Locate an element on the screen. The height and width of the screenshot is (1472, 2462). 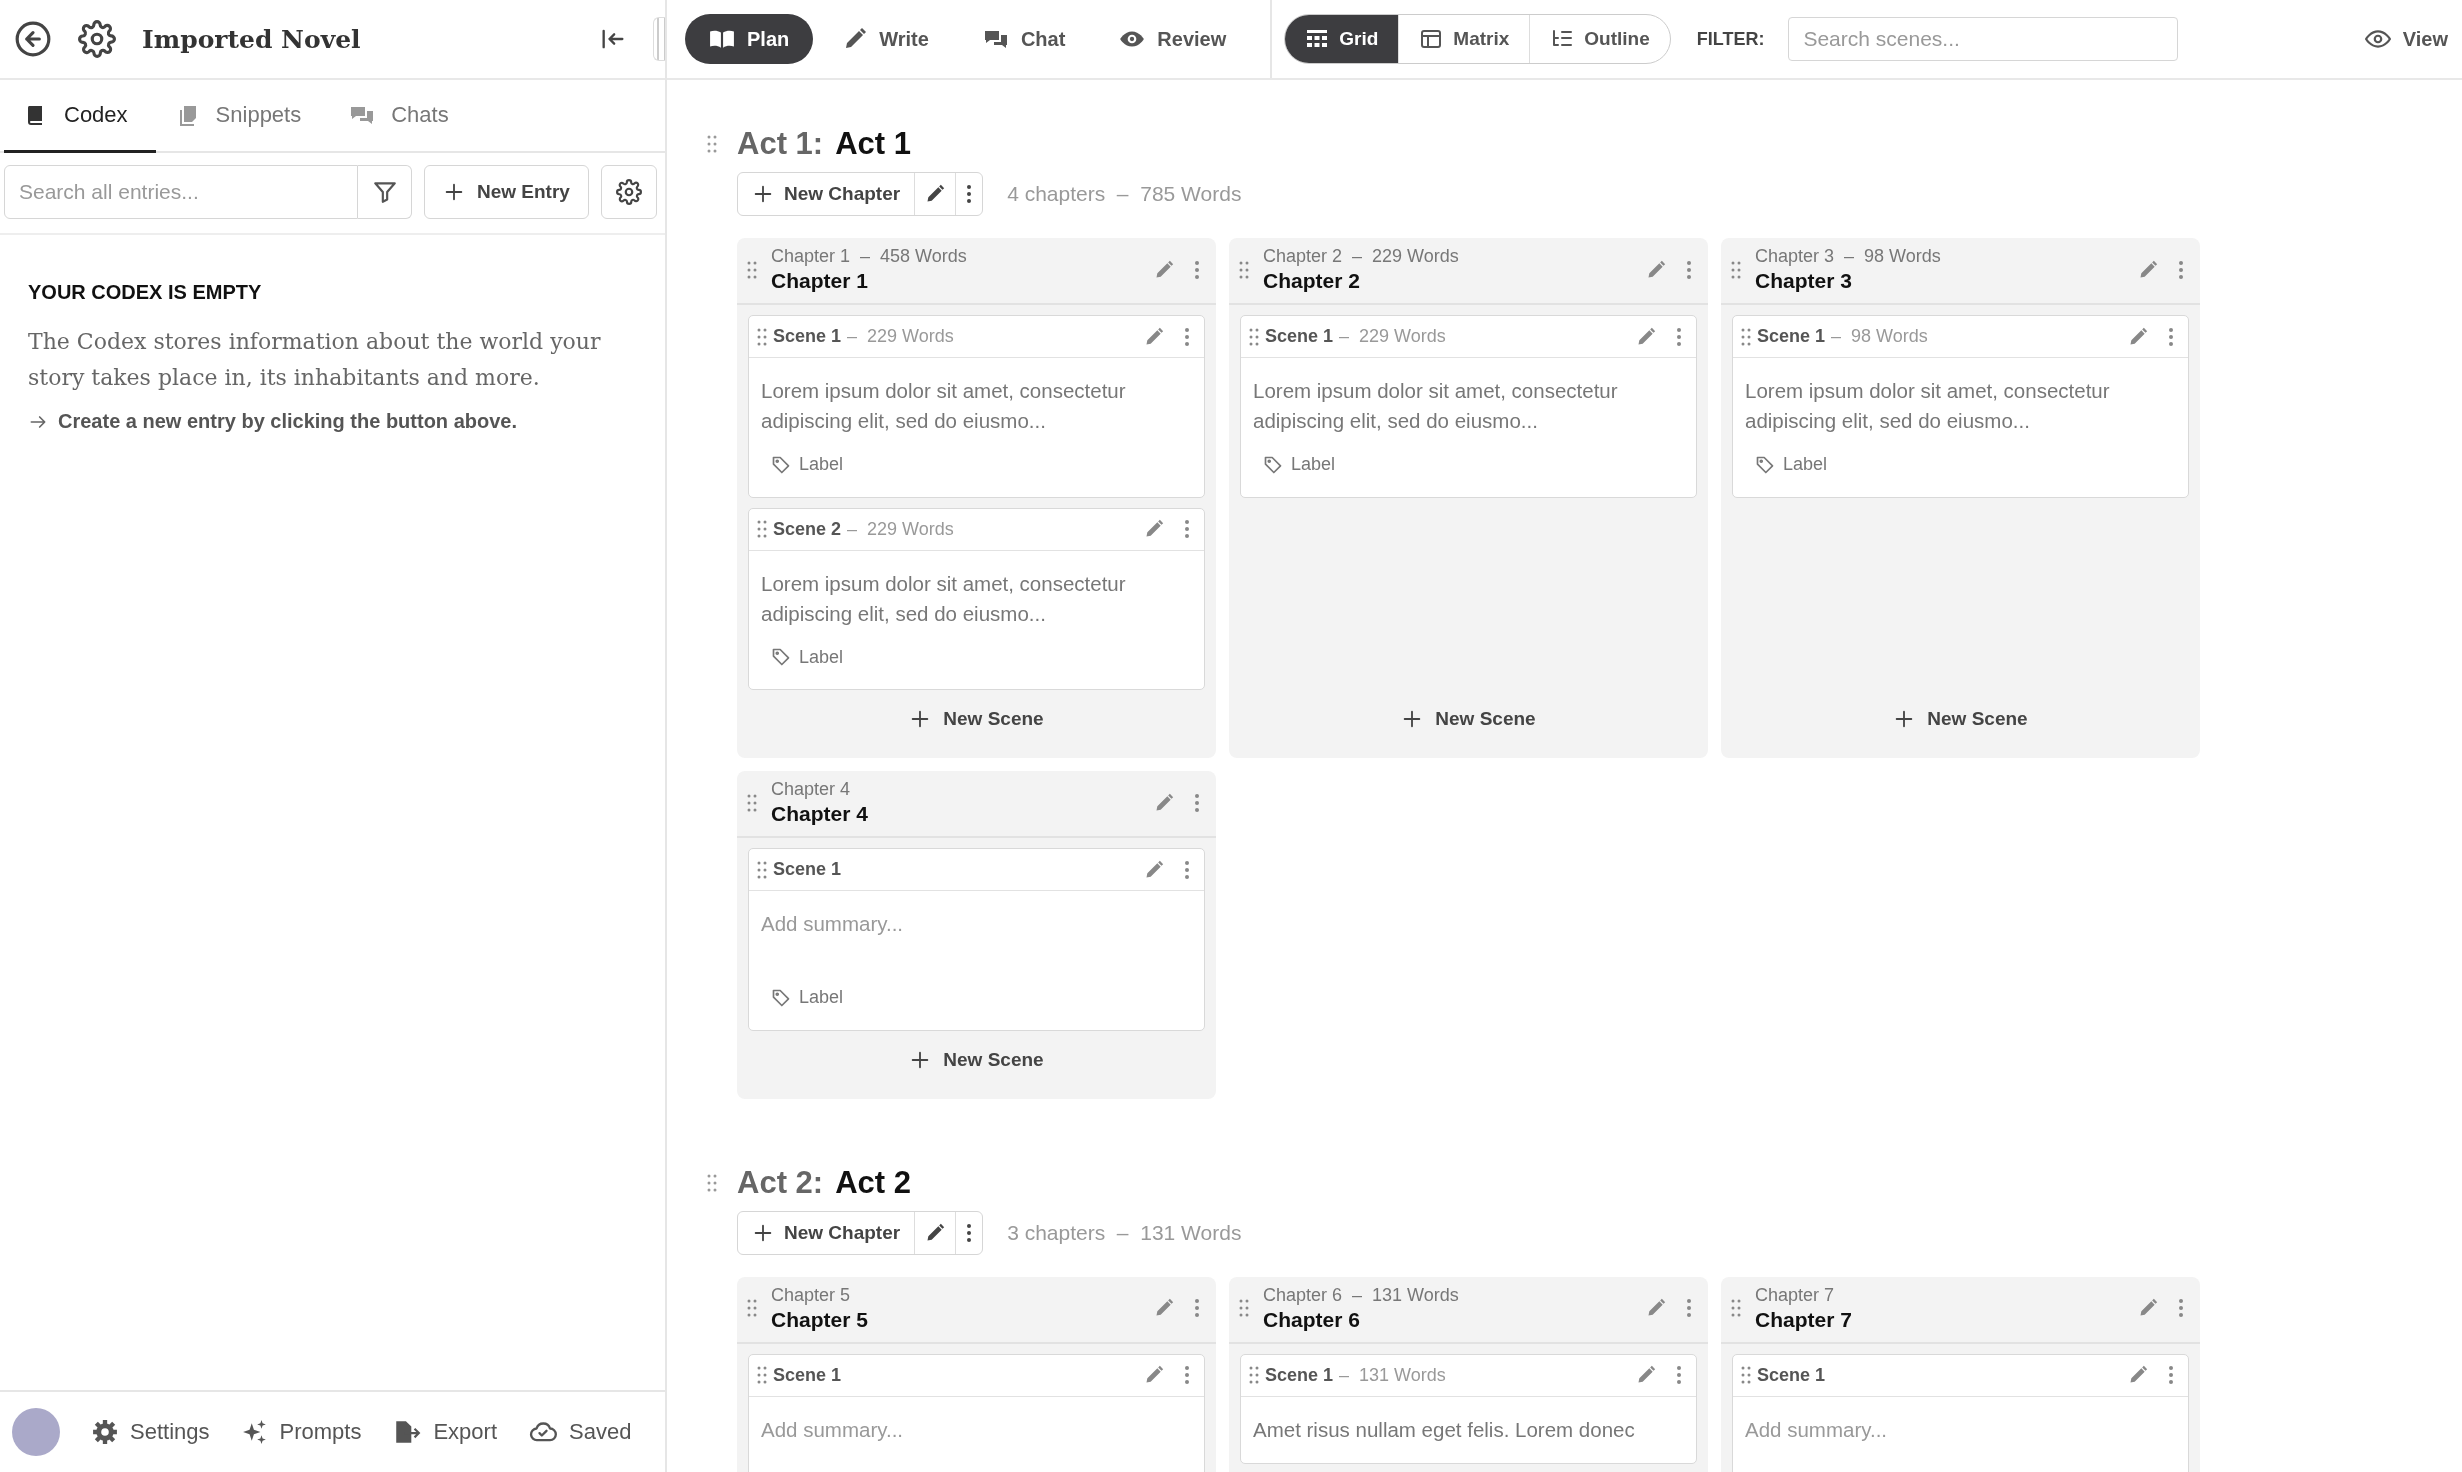
sidebar-tab: Snippets is located at coordinates (242, 116).